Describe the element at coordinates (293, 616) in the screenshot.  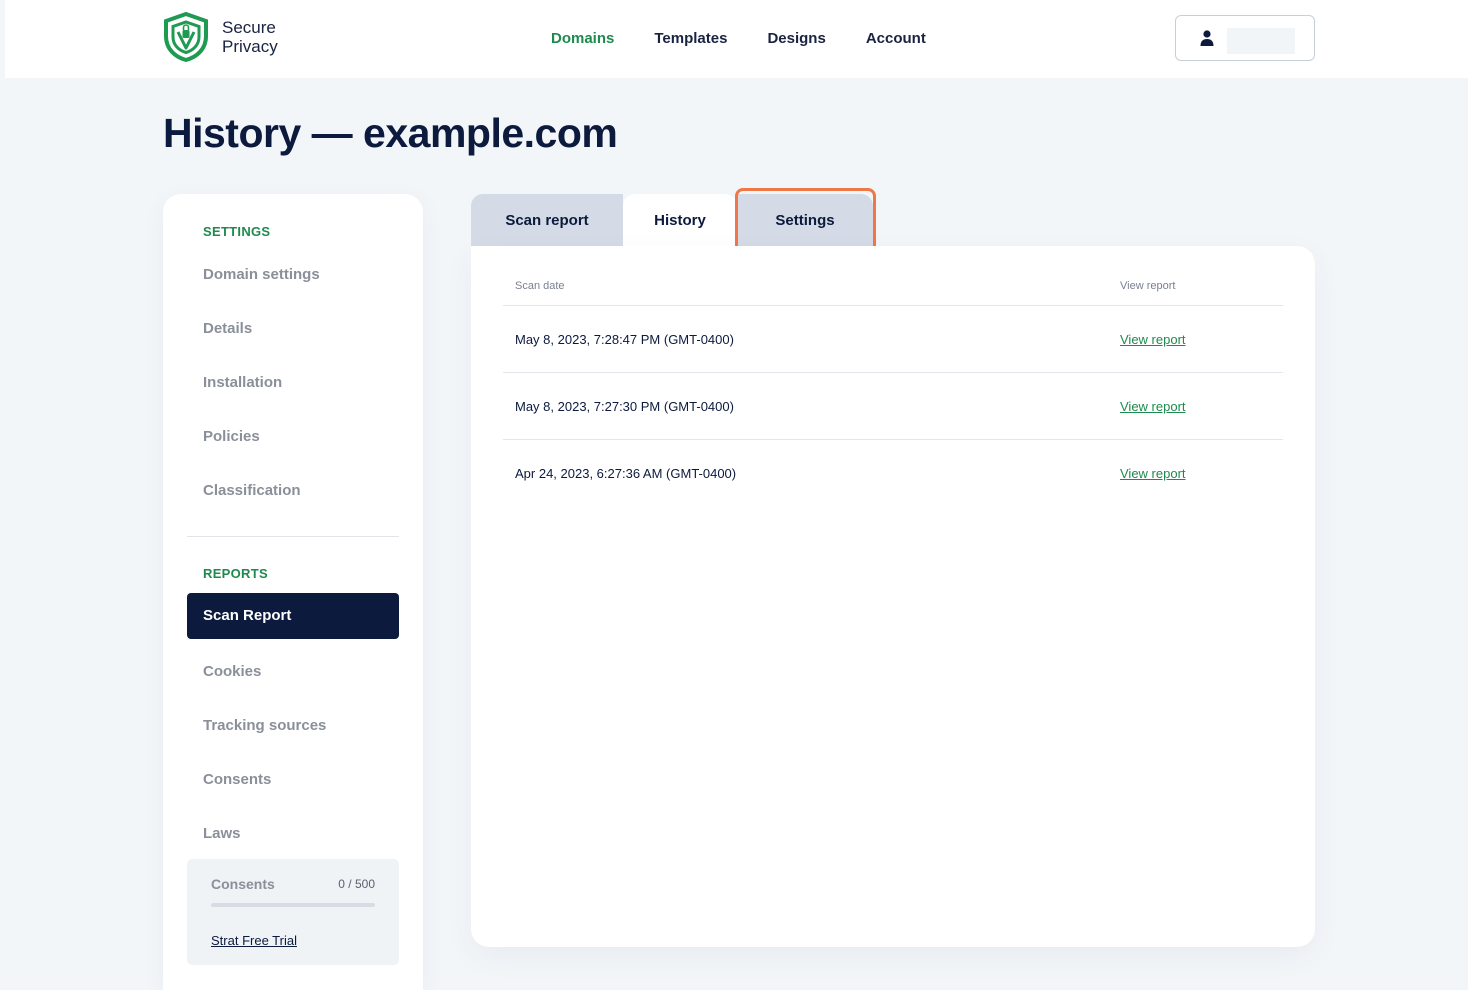
I see `sidebar-item-scan-report: Scan Report` at that location.